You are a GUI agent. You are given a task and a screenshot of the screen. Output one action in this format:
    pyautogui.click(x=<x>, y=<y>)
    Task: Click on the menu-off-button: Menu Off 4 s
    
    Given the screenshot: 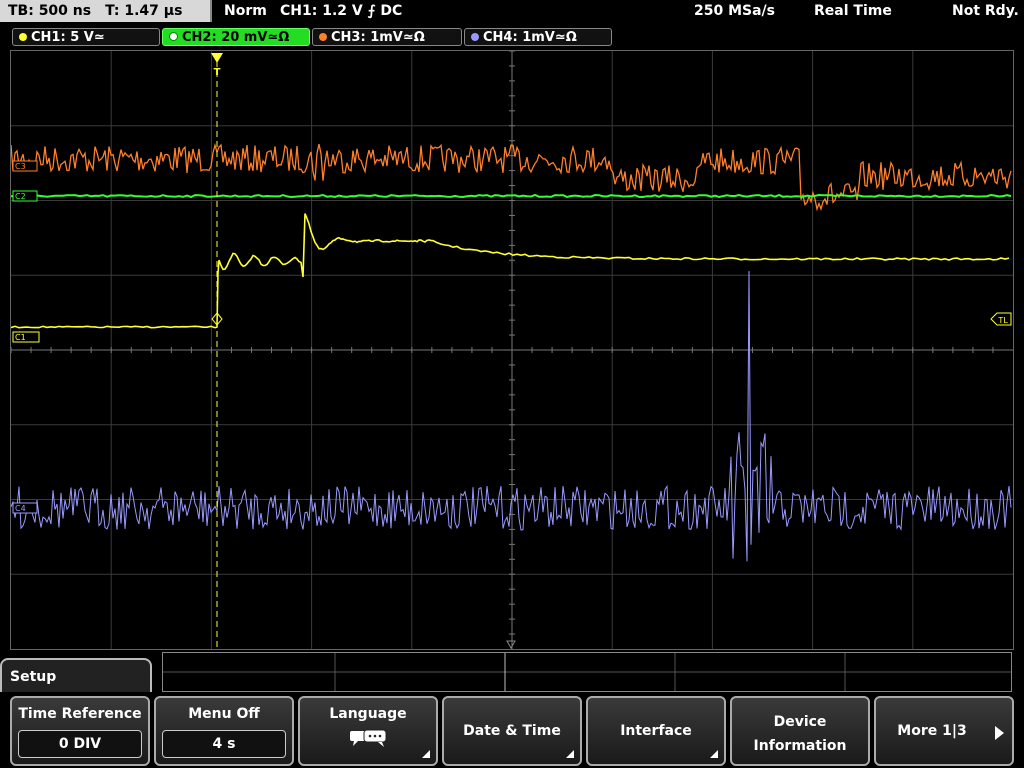 What is the action you would take?
    pyautogui.click(x=224, y=731)
    